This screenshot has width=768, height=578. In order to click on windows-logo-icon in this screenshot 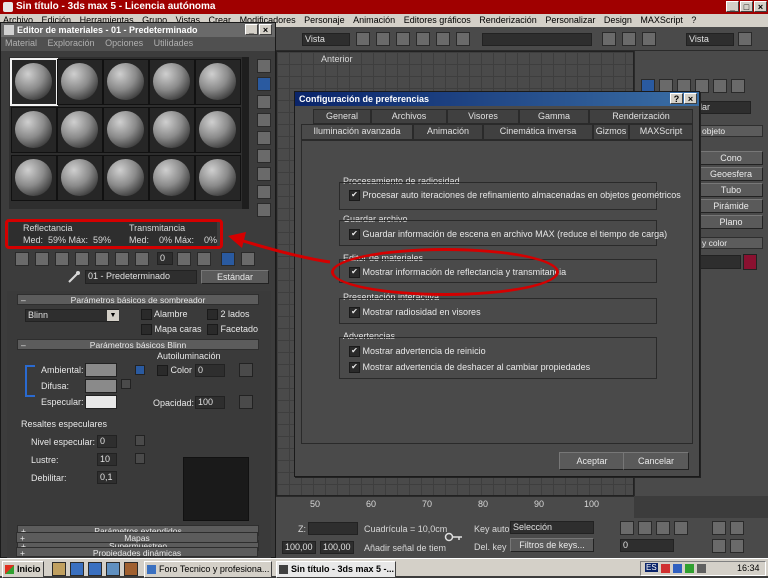, I will do `click(9, 569)`.